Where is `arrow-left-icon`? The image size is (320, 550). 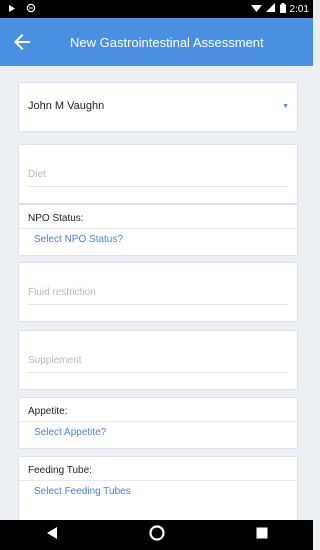
arrow-left-icon is located at coordinates (22, 42).